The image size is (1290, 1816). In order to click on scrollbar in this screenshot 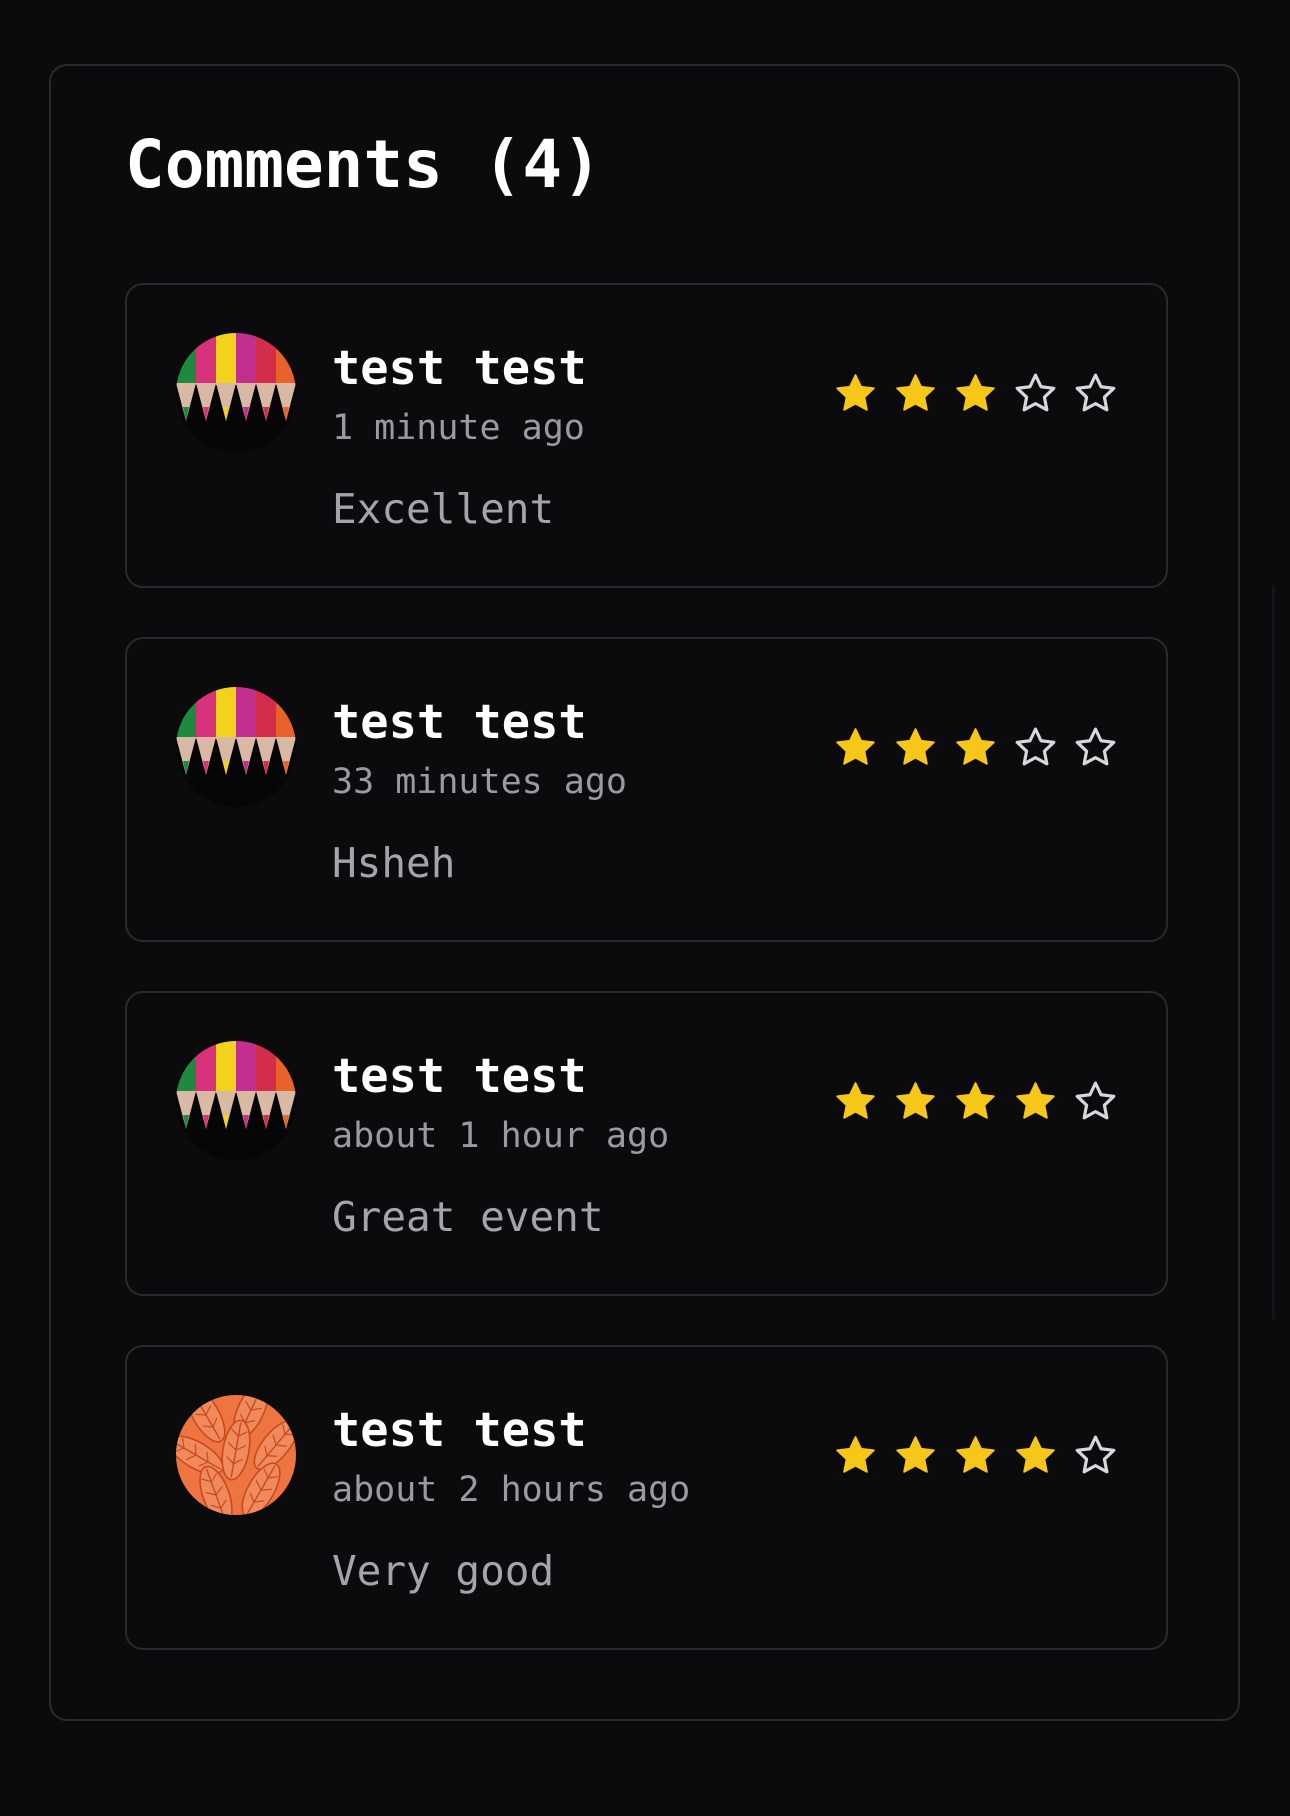, I will do `click(1273, 952)`.